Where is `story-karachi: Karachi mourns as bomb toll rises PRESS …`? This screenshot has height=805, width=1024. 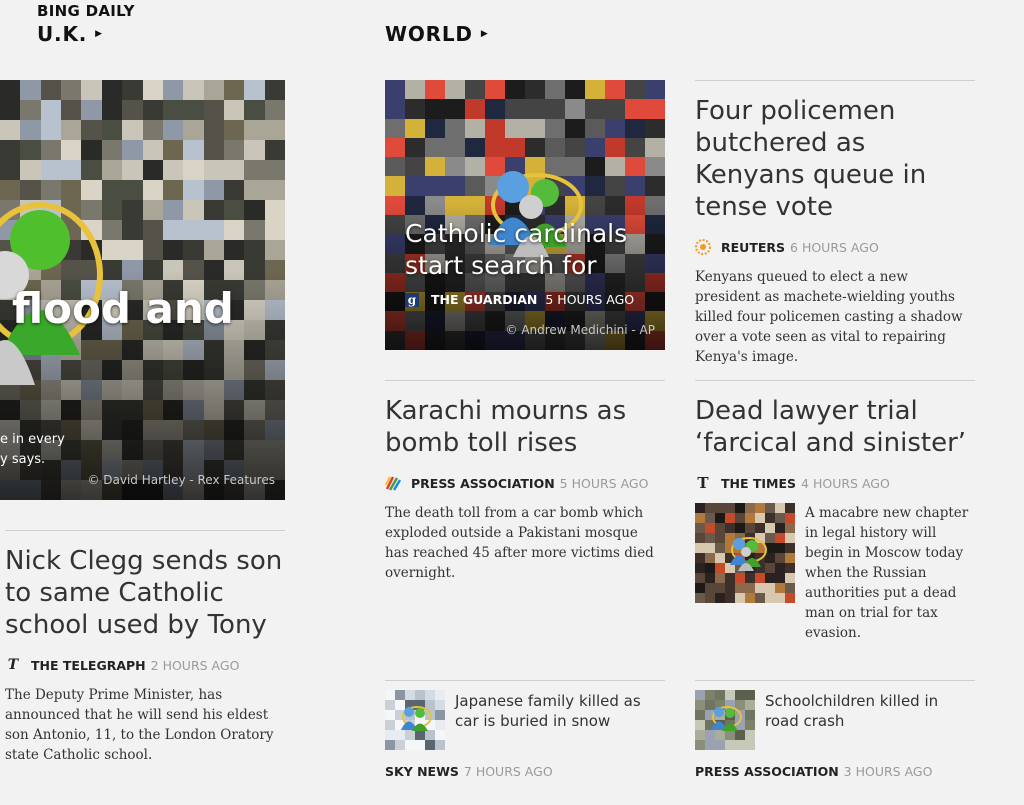
story-karachi: Karachi mourns as bomb toll rises PRESS … is located at coordinates (525, 489).